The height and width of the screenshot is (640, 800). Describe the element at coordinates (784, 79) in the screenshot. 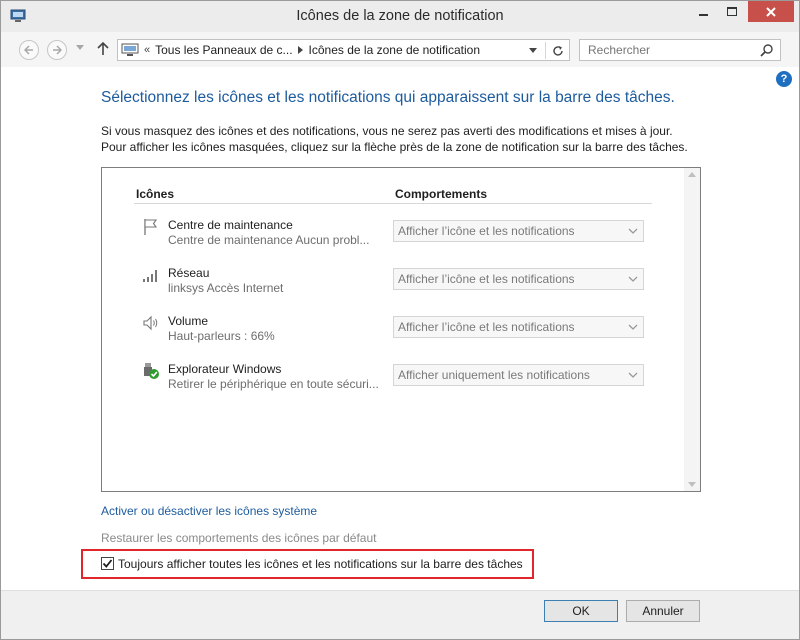

I see `help-button: ?` at that location.